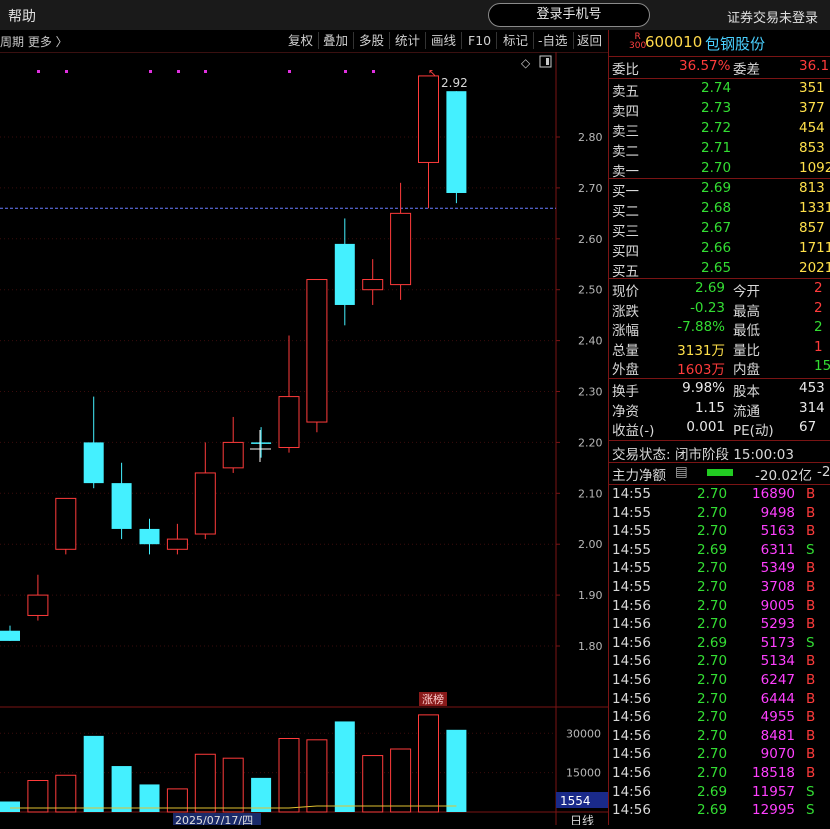 This screenshot has height=829, width=830. What do you see at coordinates (719, 588) in the screenshot?
I see `tick-row: 14:55 2.70 3708 B` at bounding box center [719, 588].